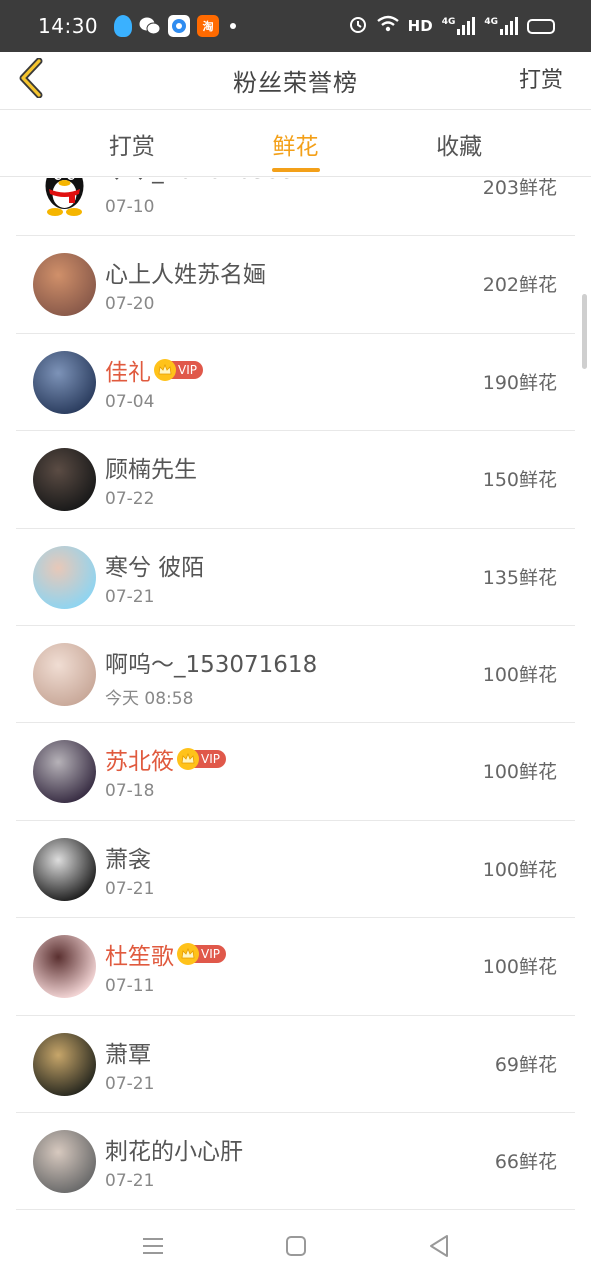  What do you see at coordinates (484, 143) in the screenshot?
I see `tab-favorites: 收藏` at bounding box center [484, 143].